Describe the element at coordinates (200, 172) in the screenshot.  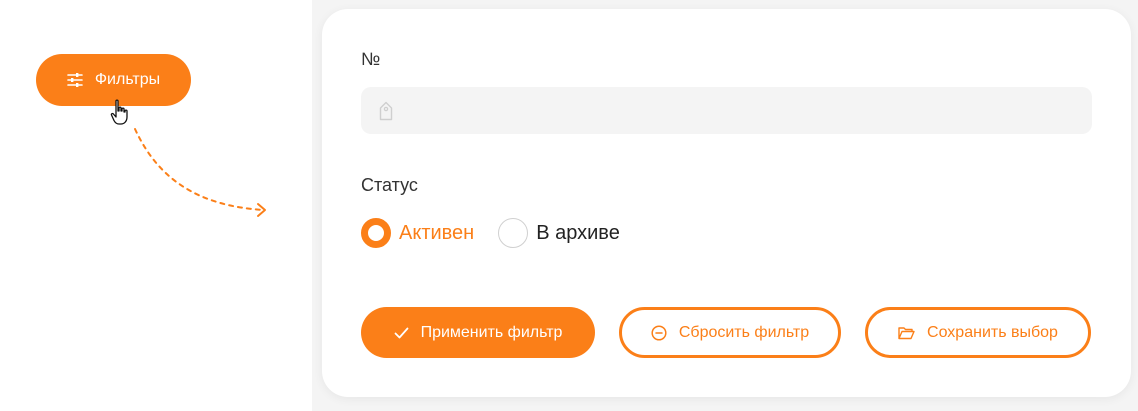
I see `dashed-arrow-icon` at that location.